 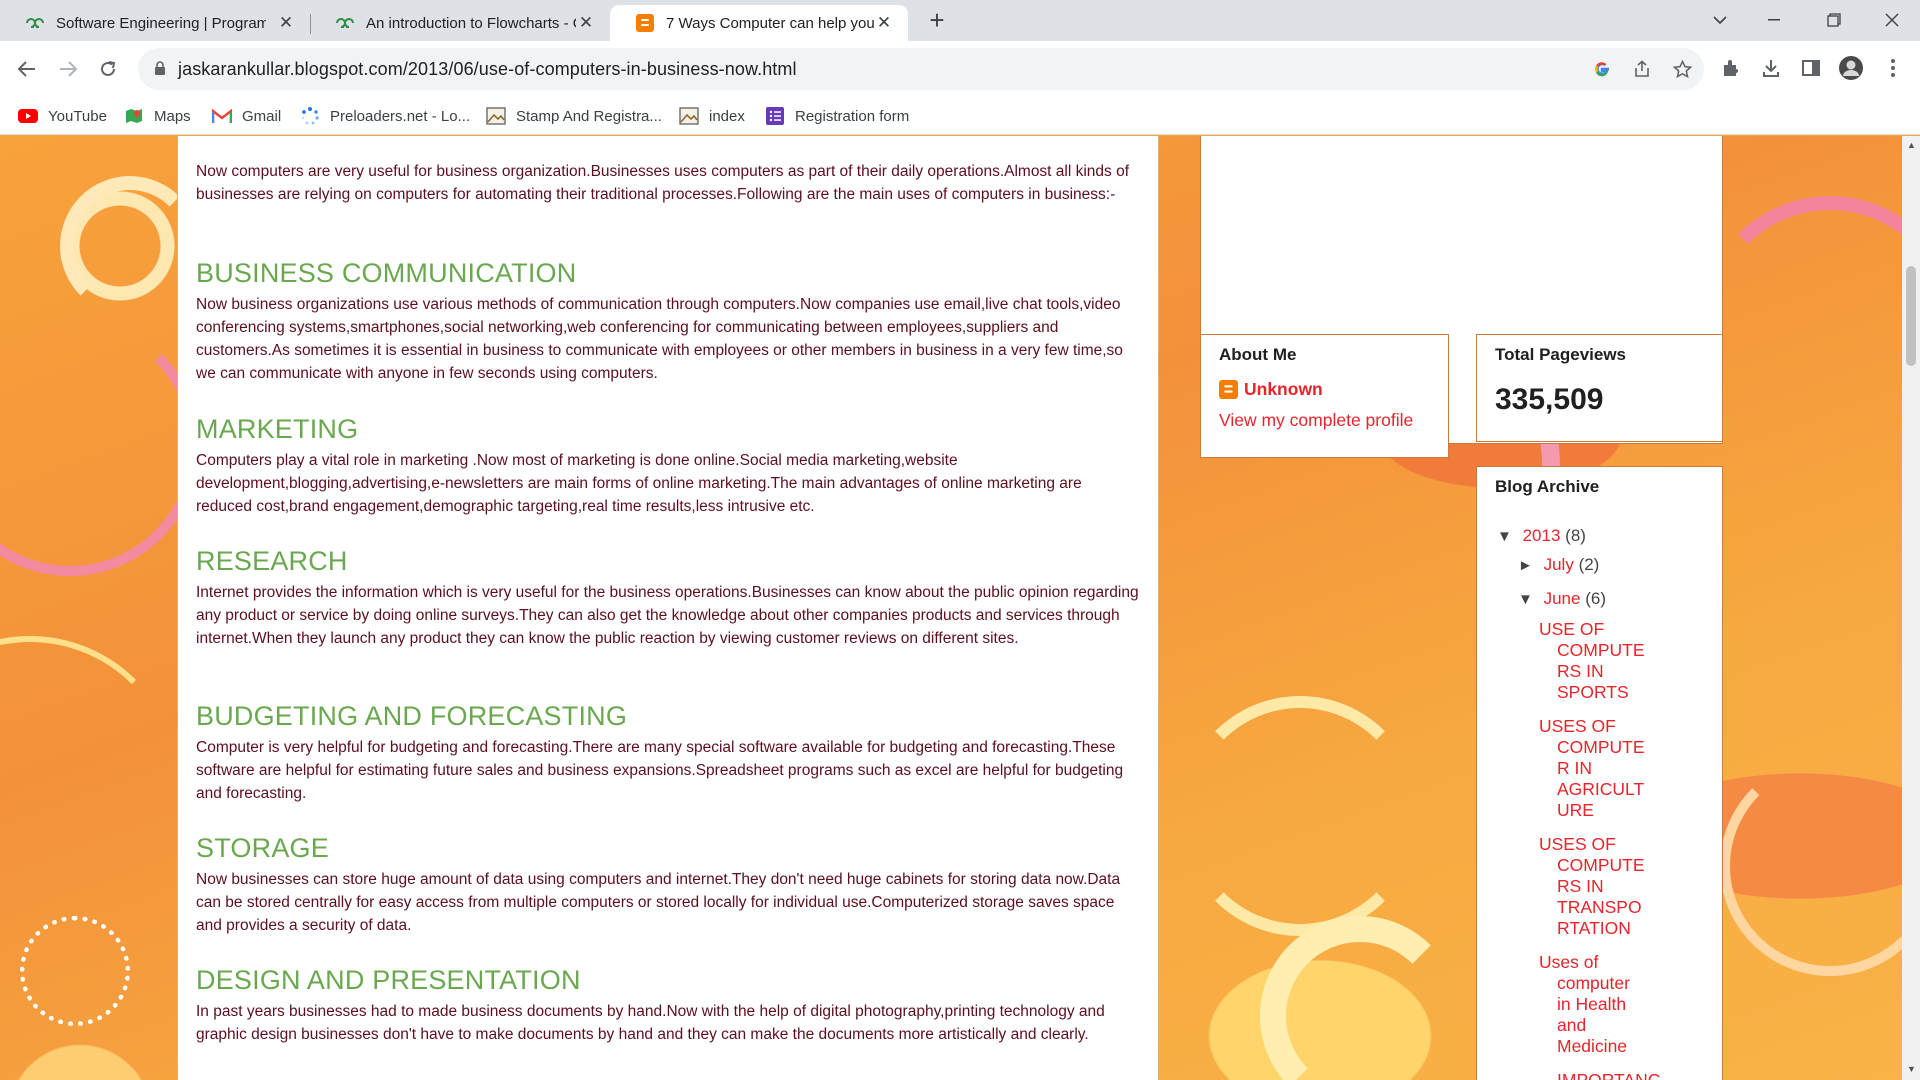 What do you see at coordinates (1642, 69) in the screenshot?
I see `share-icon` at bounding box center [1642, 69].